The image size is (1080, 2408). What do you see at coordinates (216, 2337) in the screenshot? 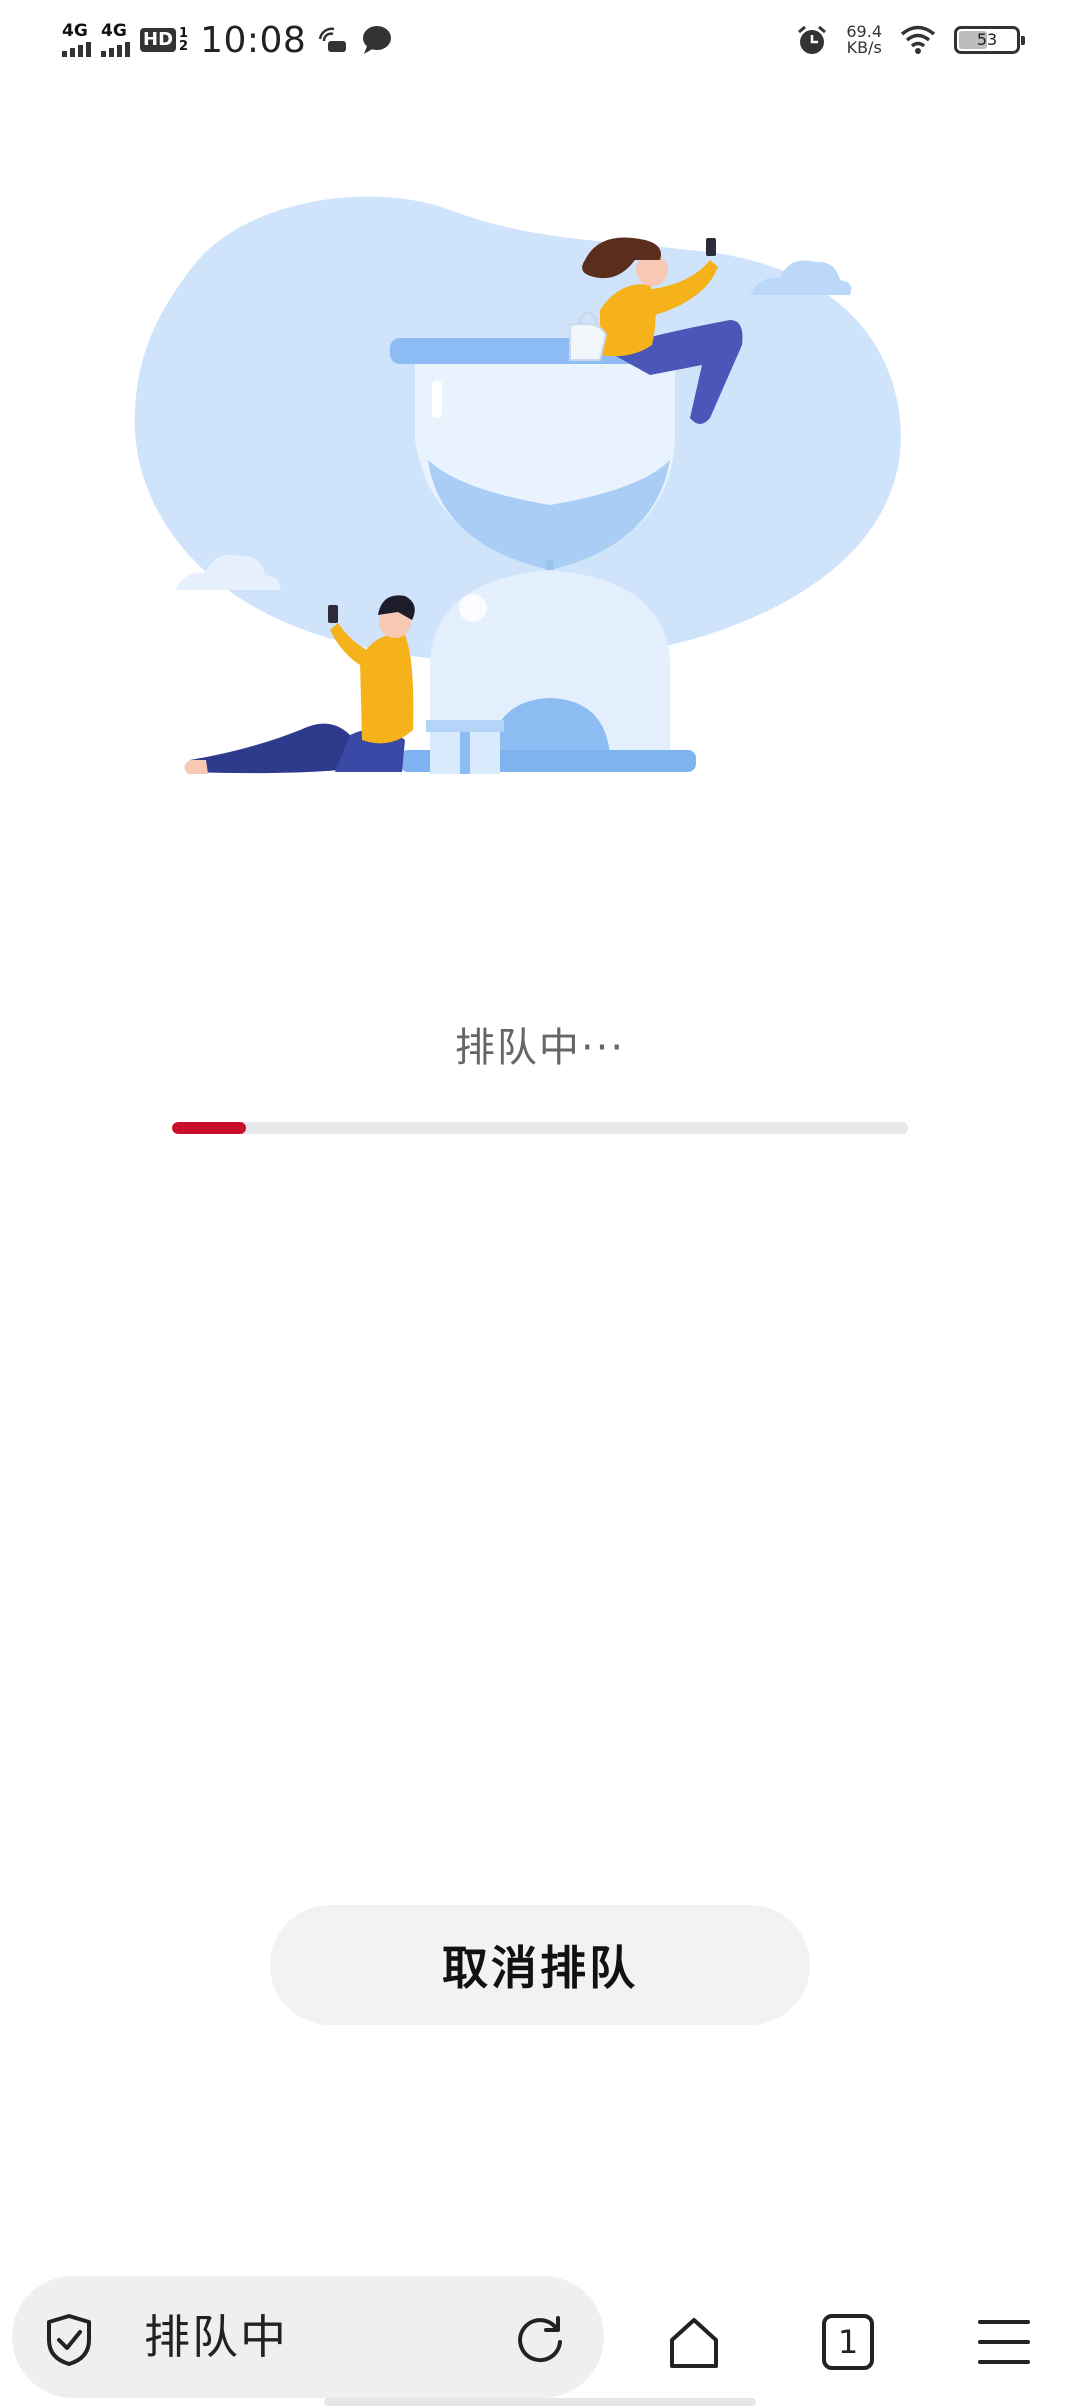
I see `address-bar-text: 排队中` at bounding box center [216, 2337].